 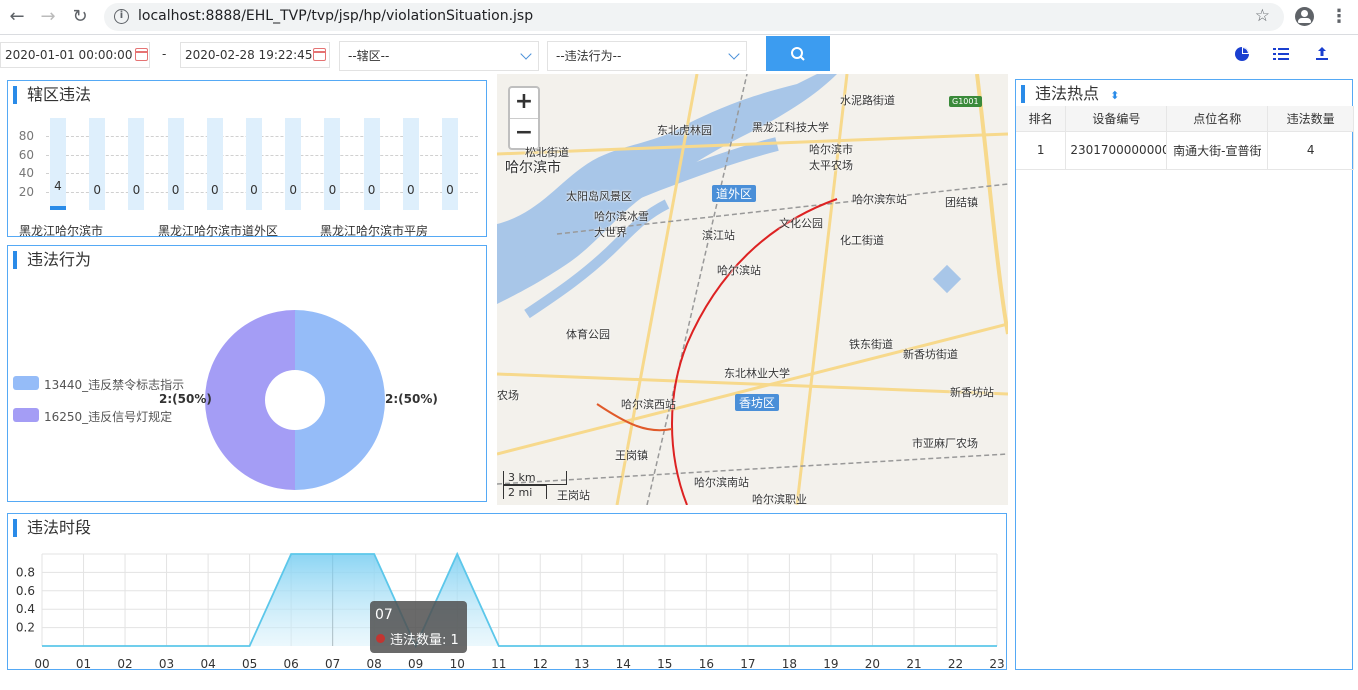 I want to click on table-header: 排名 设备编号 点位名称 违法数量, so click(x=1185, y=119).